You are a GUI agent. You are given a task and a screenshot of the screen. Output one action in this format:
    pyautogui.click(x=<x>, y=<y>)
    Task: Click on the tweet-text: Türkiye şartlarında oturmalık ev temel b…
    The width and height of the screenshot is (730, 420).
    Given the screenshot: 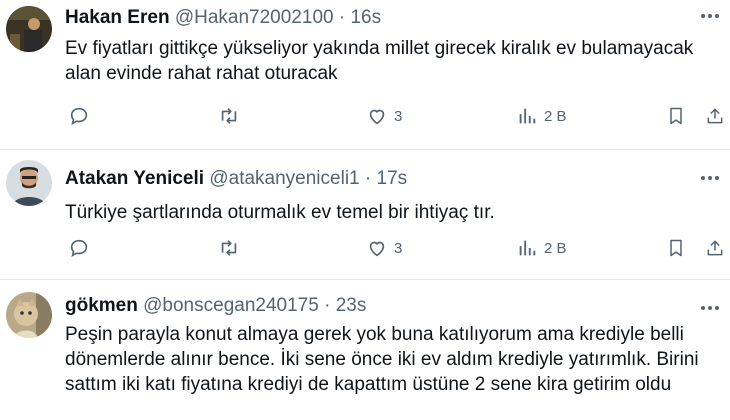 What is the action you would take?
    pyautogui.click(x=280, y=212)
    